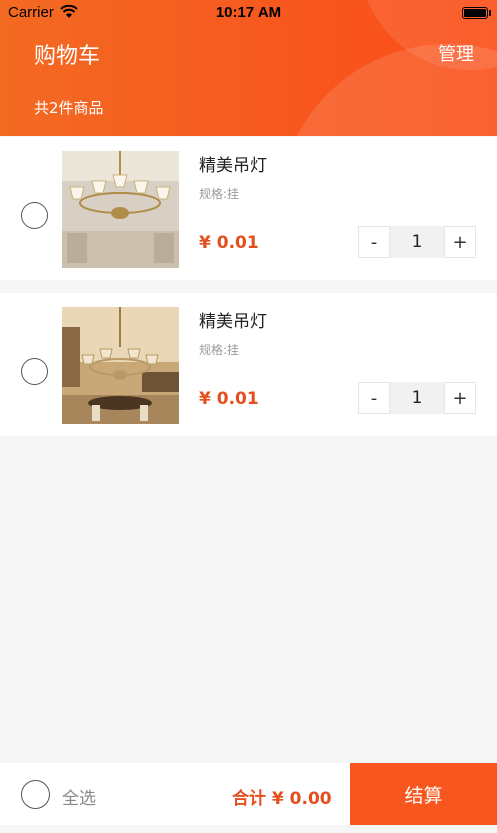  I want to click on status-bar: Carrier 10:17 AM, so click(248, 13).